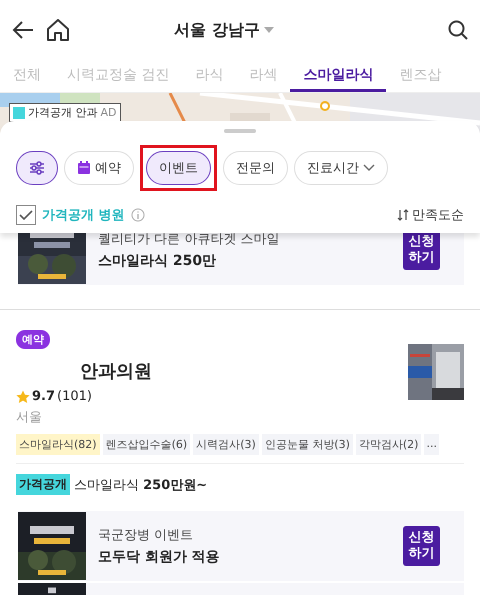 This screenshot has width=480, height=595. Describe the element at coordinates (240, 131) in the screenshot. I see `drag-handle` at that location.